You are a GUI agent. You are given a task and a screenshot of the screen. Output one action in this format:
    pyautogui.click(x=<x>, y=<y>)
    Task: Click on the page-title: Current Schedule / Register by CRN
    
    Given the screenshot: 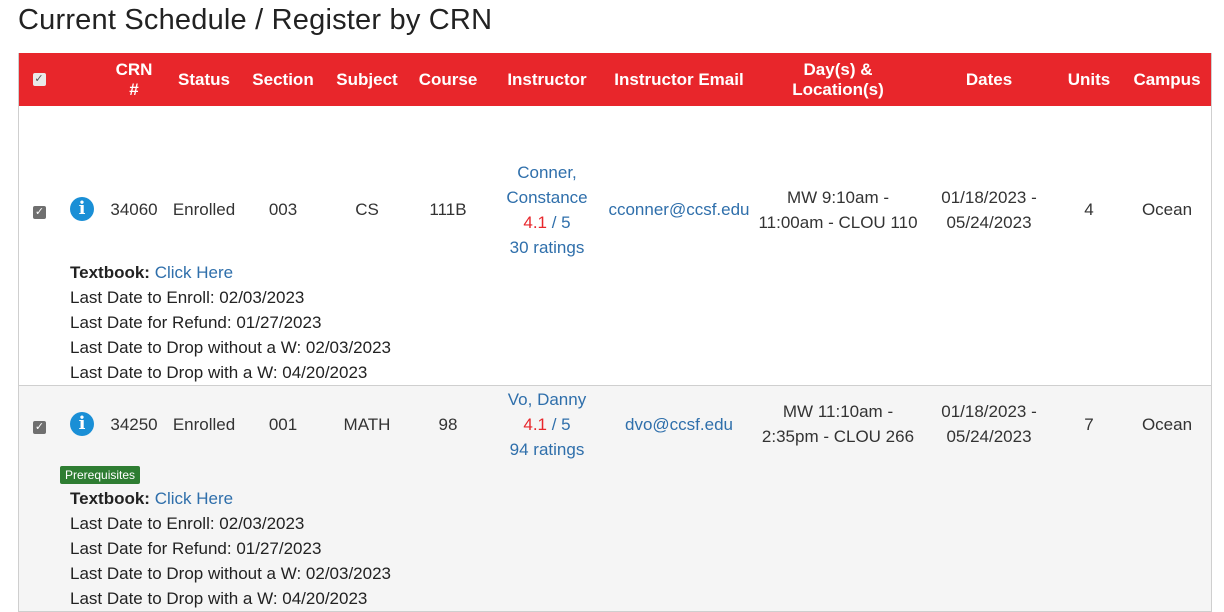 What is the action you would take?
    pyautogui.click(x=255, y=20)
    